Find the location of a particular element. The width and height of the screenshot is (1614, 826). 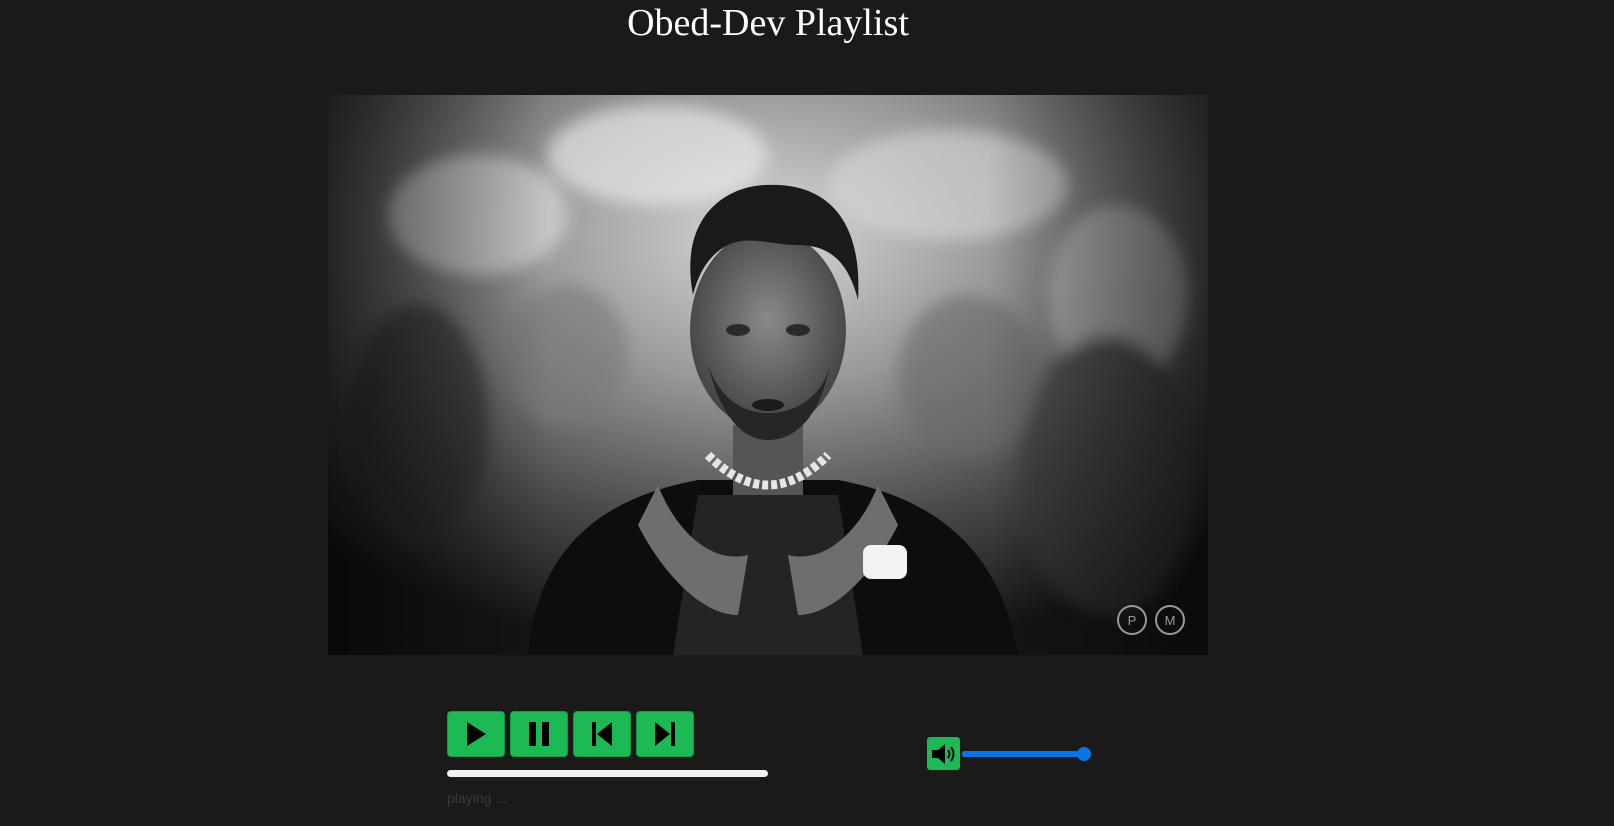

svg-text: P is located at coordinates (1132, 620).